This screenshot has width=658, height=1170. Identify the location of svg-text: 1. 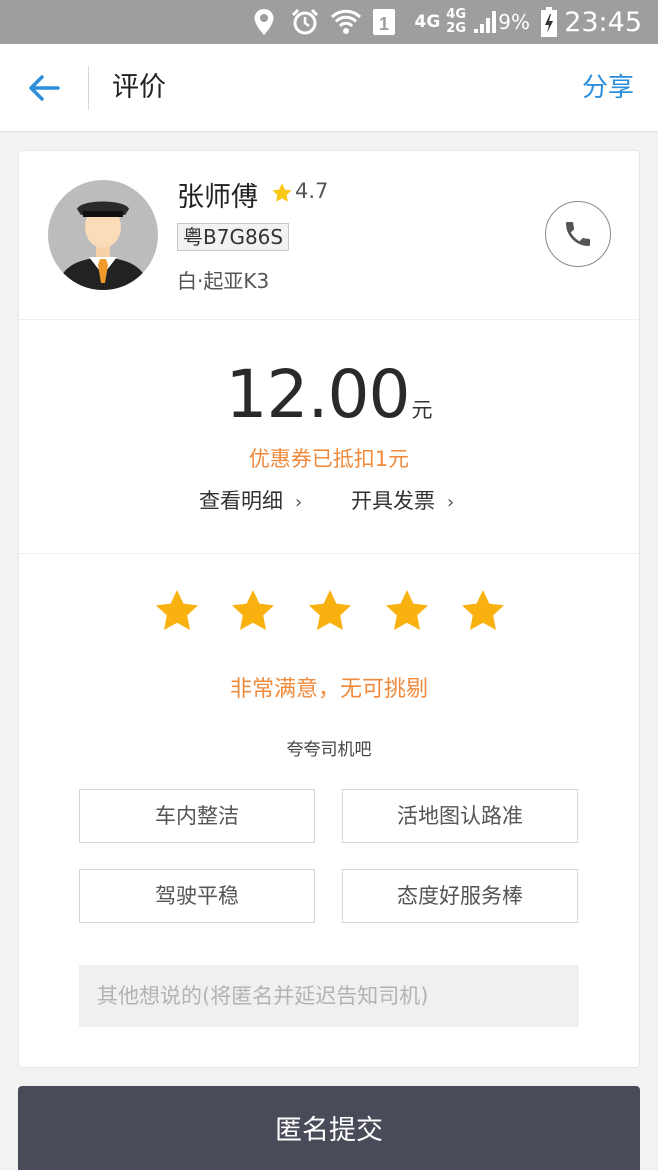
(384, 24).